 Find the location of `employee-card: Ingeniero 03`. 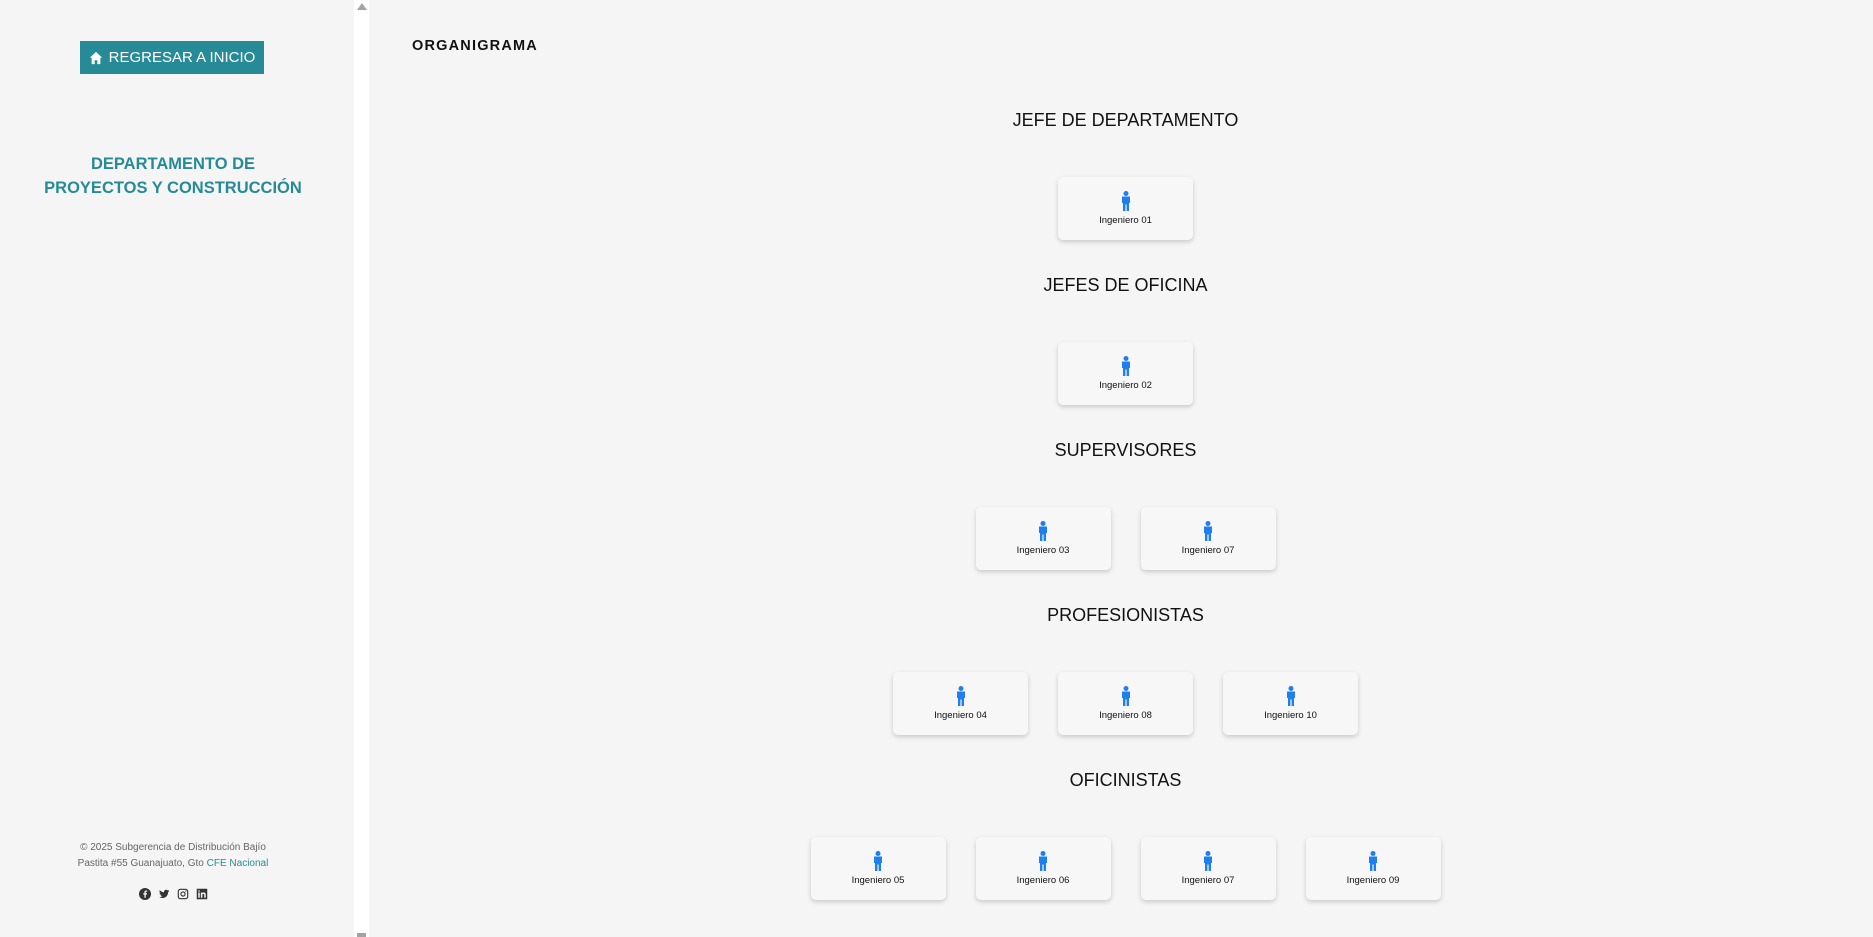

employee-card: Ingeniero 03 is located at coordinates (1043, 538).